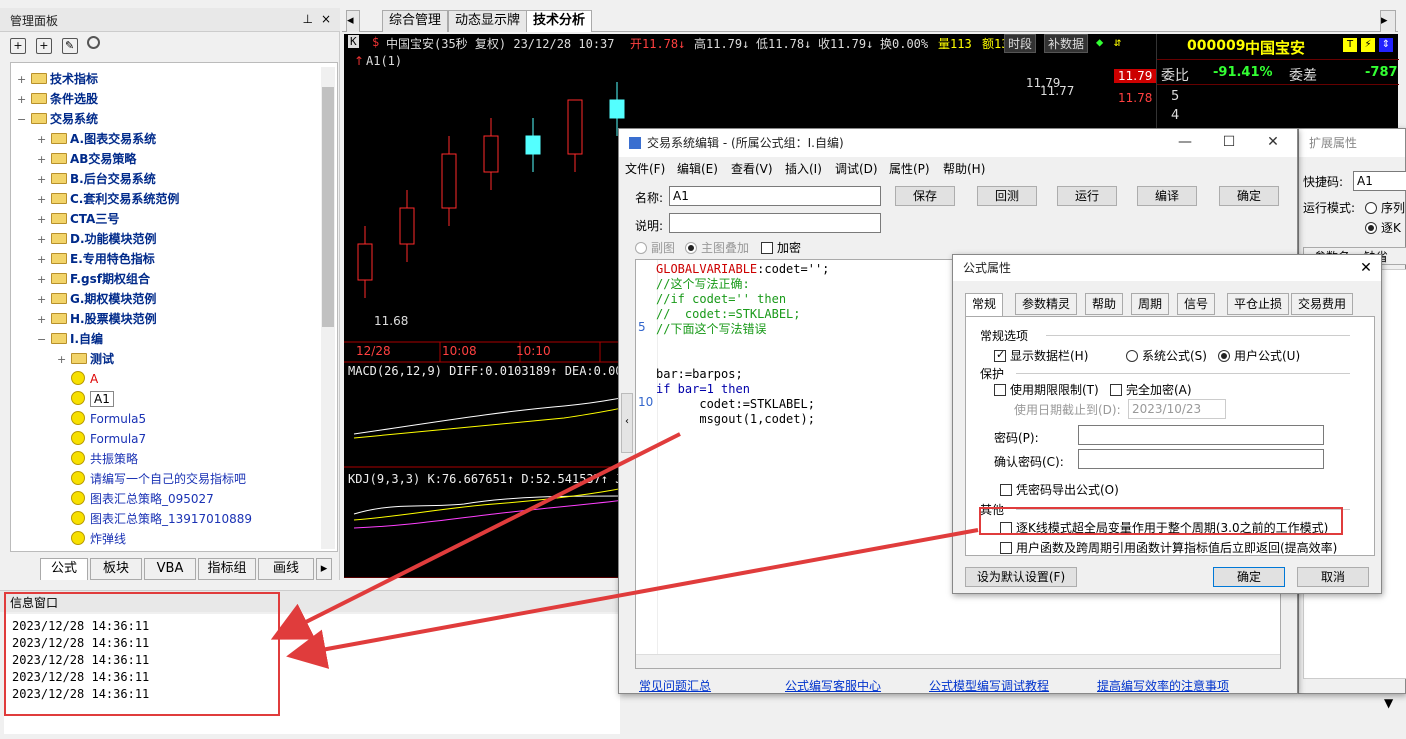 The image size is (1406, 739). Describe the element at coordinates (91, 539) in the screenshot. I see `tree-item: 炸弹线` at that location.